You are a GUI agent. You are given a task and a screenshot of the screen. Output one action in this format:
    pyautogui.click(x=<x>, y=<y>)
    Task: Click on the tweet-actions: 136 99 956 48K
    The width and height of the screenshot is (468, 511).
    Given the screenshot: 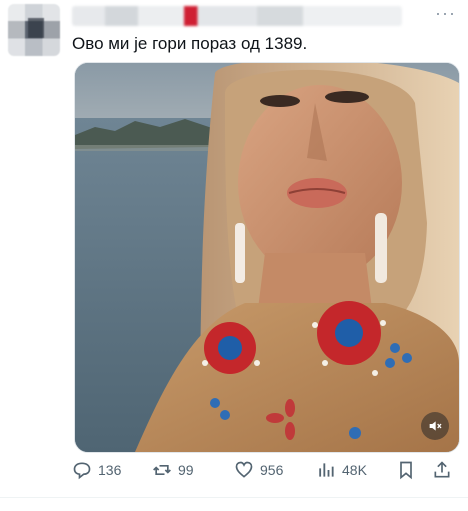 What is the action you would take?
    pyautogui.click(x=267, y=471)
    